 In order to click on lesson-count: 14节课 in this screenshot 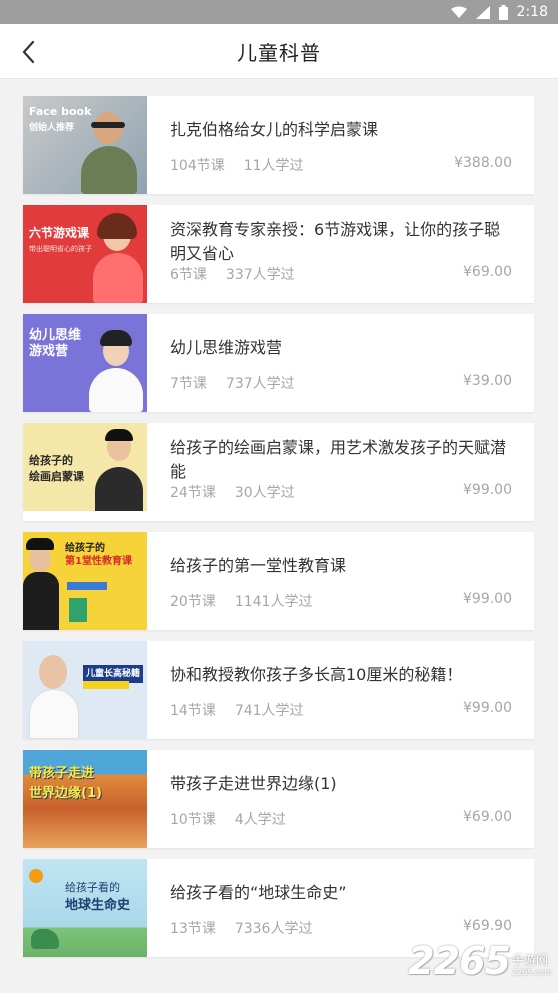, I will do `click(193, 711)`.